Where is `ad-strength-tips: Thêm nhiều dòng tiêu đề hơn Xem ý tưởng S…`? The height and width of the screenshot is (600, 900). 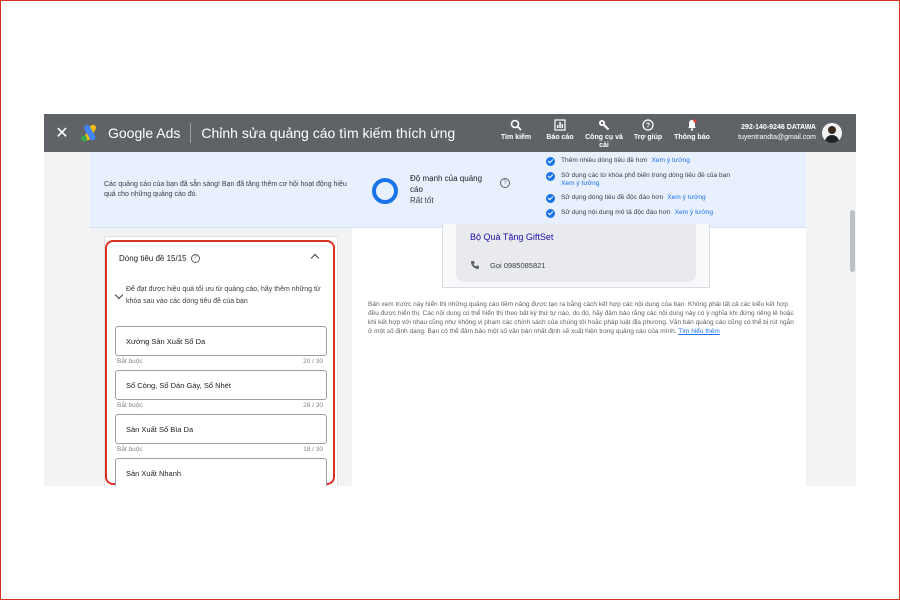 ad-strength-tips: Thêm nhiều dòng tiêu đề hơn Xem ý tưởng S… is located at coordinates (671, 190).